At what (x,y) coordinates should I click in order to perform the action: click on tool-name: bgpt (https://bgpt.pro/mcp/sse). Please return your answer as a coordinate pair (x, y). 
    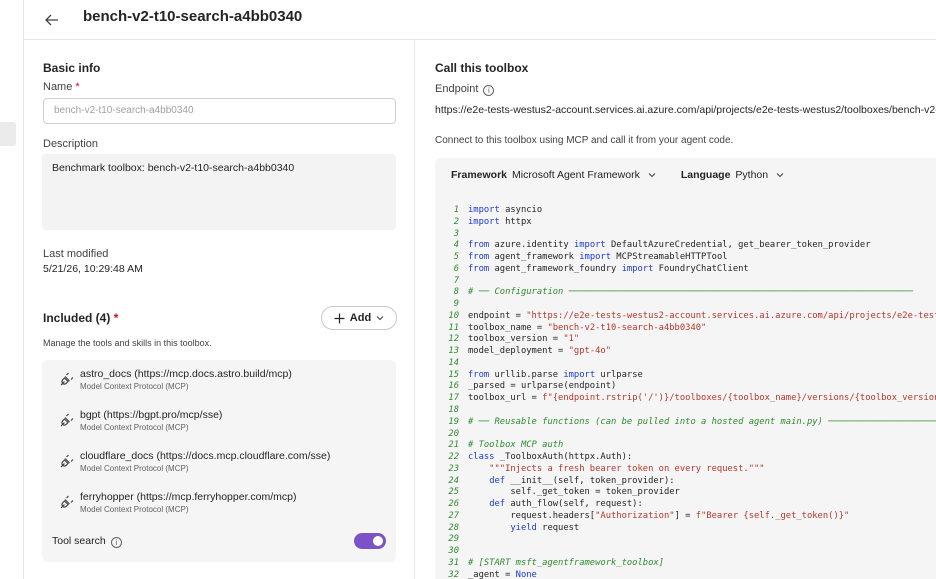
    Looking at the image, I should click on (151, 415).